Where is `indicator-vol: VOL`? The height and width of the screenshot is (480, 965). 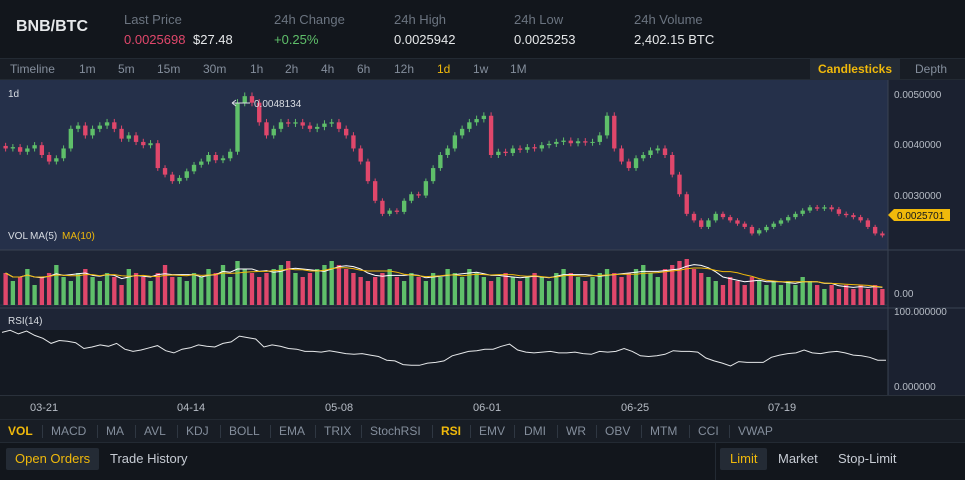 indicator-vol: VOL is located at coordinates (20, 431).